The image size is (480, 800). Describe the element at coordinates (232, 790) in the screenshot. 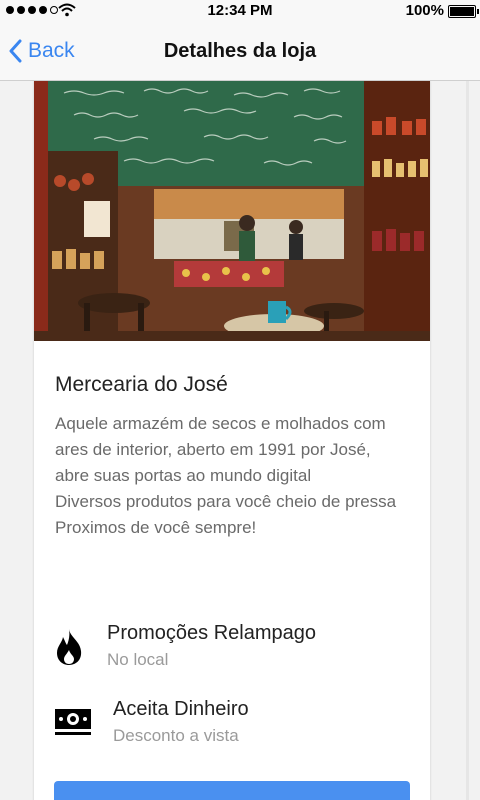

I see `primary-action-button` at that location.